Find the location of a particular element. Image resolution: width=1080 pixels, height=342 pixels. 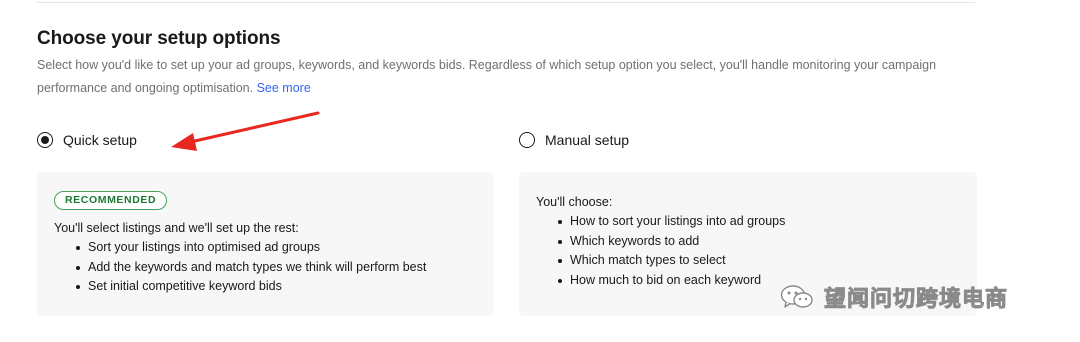

list-item: How to sort your listings into ad groups is located at coordinates (766, 222).